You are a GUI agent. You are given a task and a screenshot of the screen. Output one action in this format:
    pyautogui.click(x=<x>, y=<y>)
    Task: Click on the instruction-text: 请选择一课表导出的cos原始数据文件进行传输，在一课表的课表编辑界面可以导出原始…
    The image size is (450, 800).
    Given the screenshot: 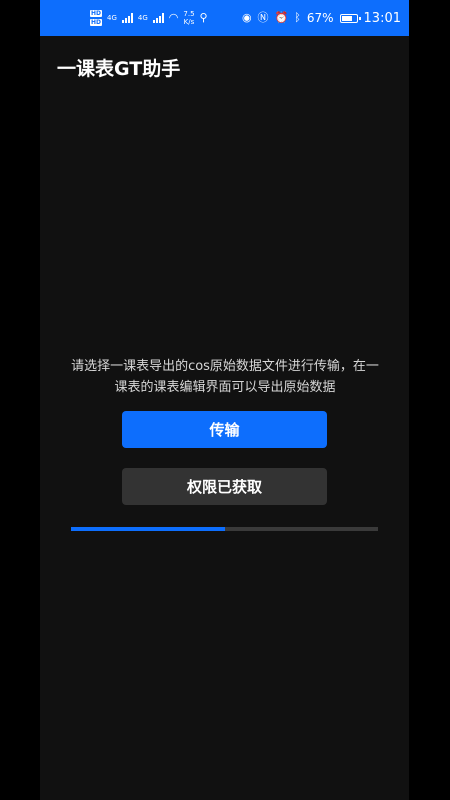 What is the action you would take?
    pyautogui.click(x=225, y=377)
    